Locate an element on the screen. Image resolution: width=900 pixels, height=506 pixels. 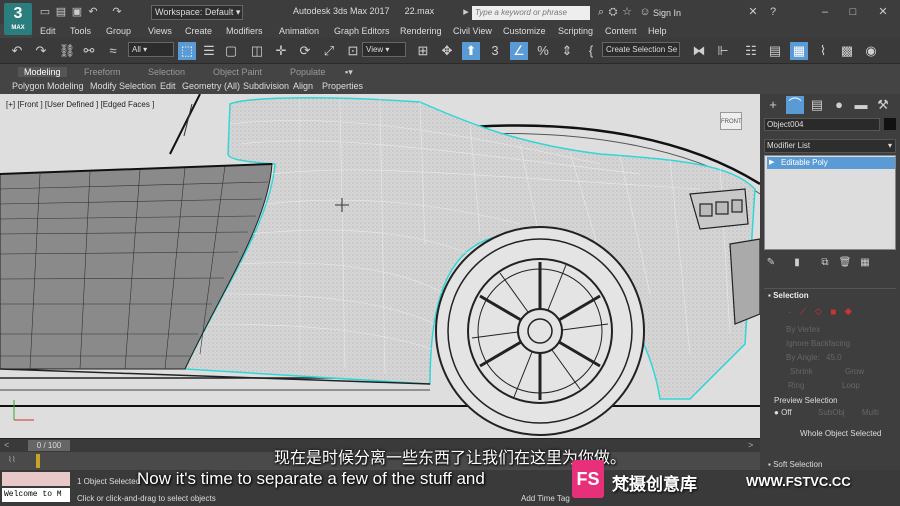
menu-content: Content is located at coordinates (621, 31).